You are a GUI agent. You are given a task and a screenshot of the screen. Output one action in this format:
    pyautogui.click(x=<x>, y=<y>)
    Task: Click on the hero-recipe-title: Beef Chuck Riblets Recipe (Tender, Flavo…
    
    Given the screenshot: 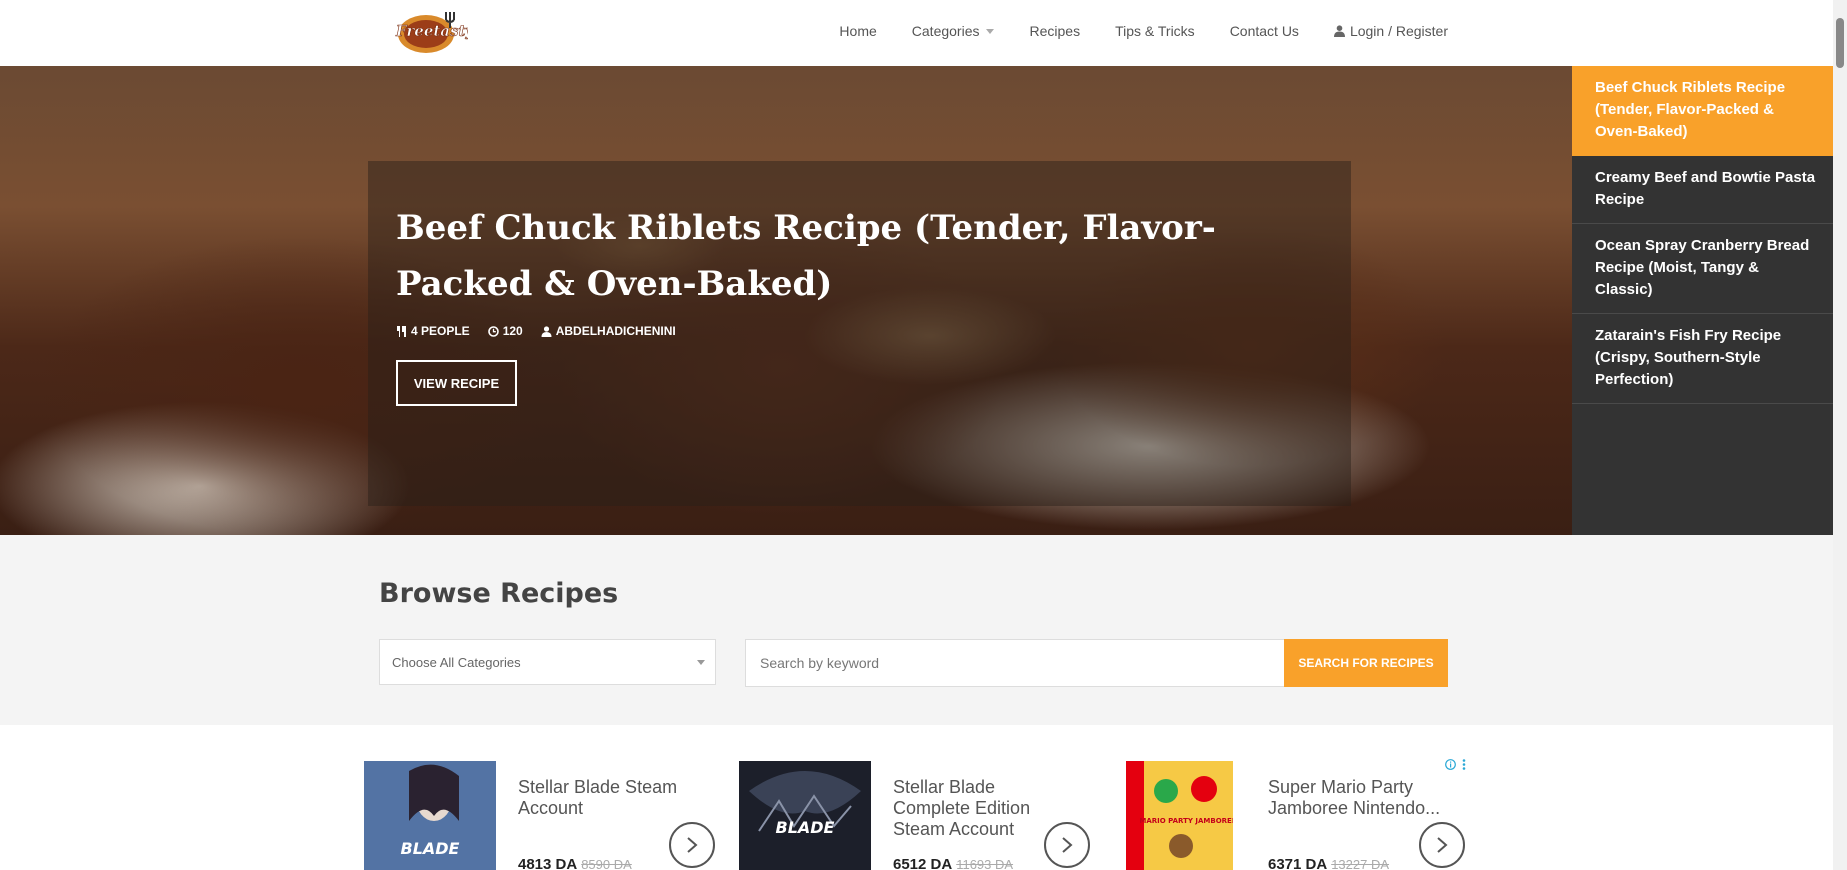 What is the action you would take?
    pyautogui.click(x=866, y=256)
    